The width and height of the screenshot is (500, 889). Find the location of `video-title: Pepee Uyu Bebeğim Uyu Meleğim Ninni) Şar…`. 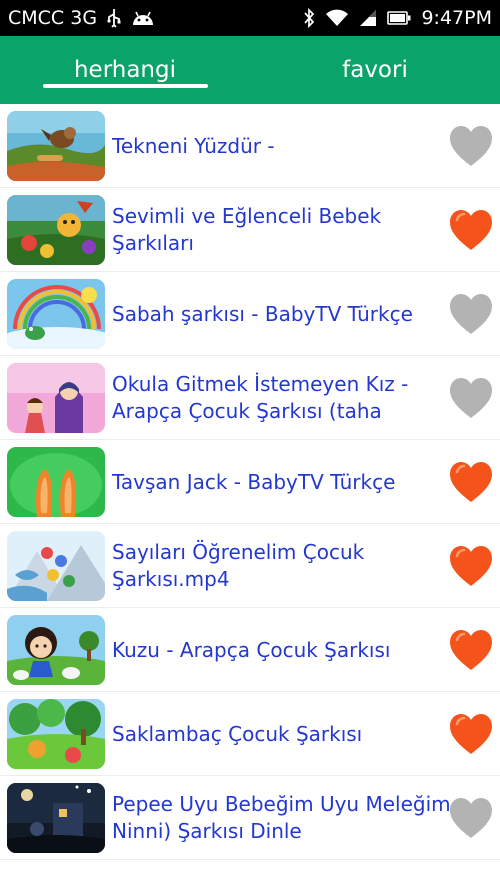

video-title: Pepee Uyu Bebeğim Uyu Meleğim Ninni) Şar… is located at coordinates (282, 818).